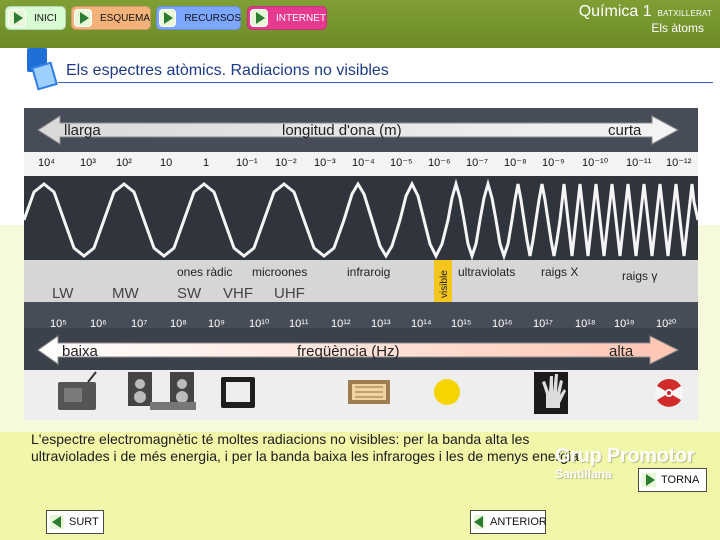 The image size is (720, 540). Describe the element at coordinates (238, 392) in the screenshot. I see `television-icon` at that location.